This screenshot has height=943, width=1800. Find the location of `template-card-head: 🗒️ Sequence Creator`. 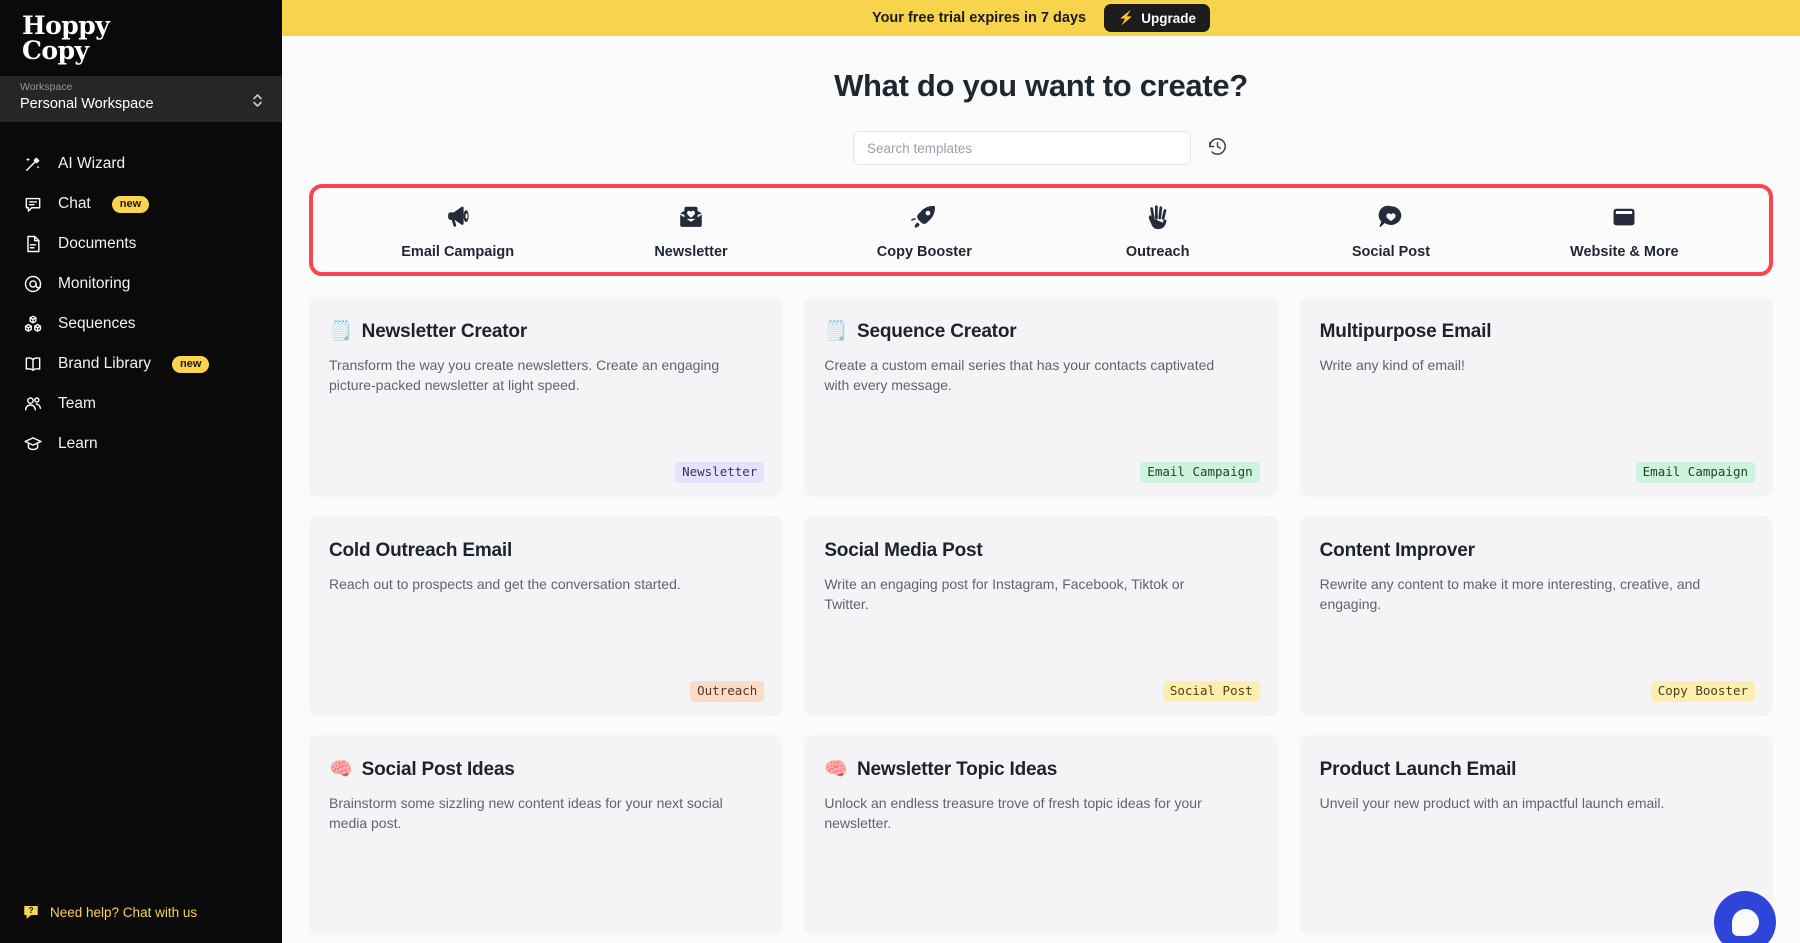

template-card-head: 🗒️ Sequence Creator is located at coordinates (1039, 332).